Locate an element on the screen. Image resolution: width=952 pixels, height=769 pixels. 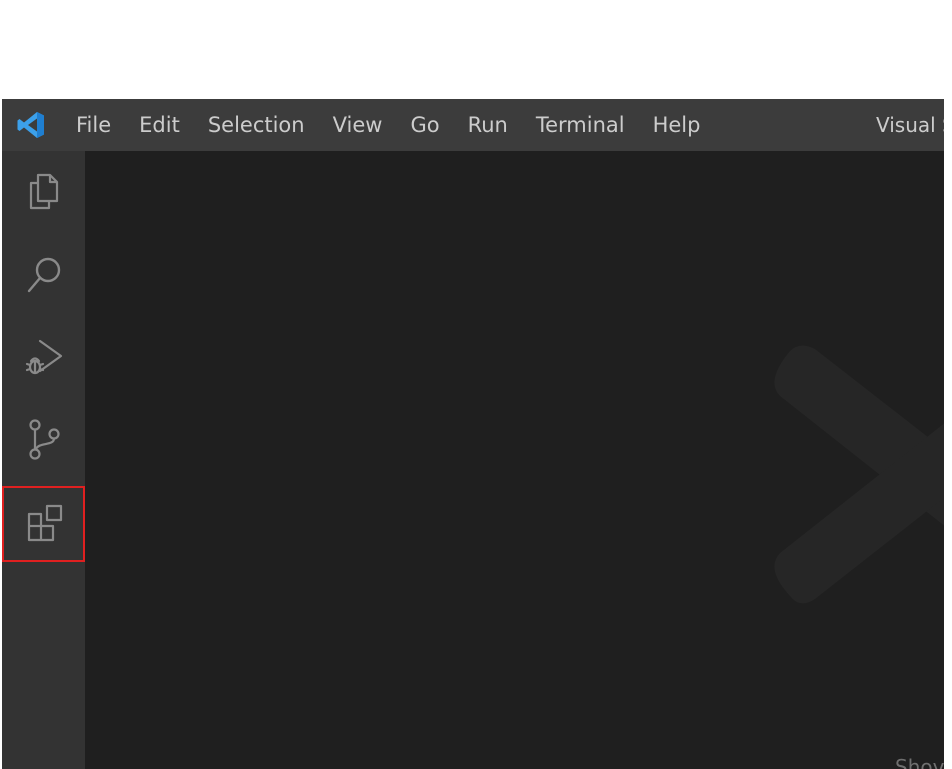
welcome-hint-text: Shov is located at coordinates (919, 762).